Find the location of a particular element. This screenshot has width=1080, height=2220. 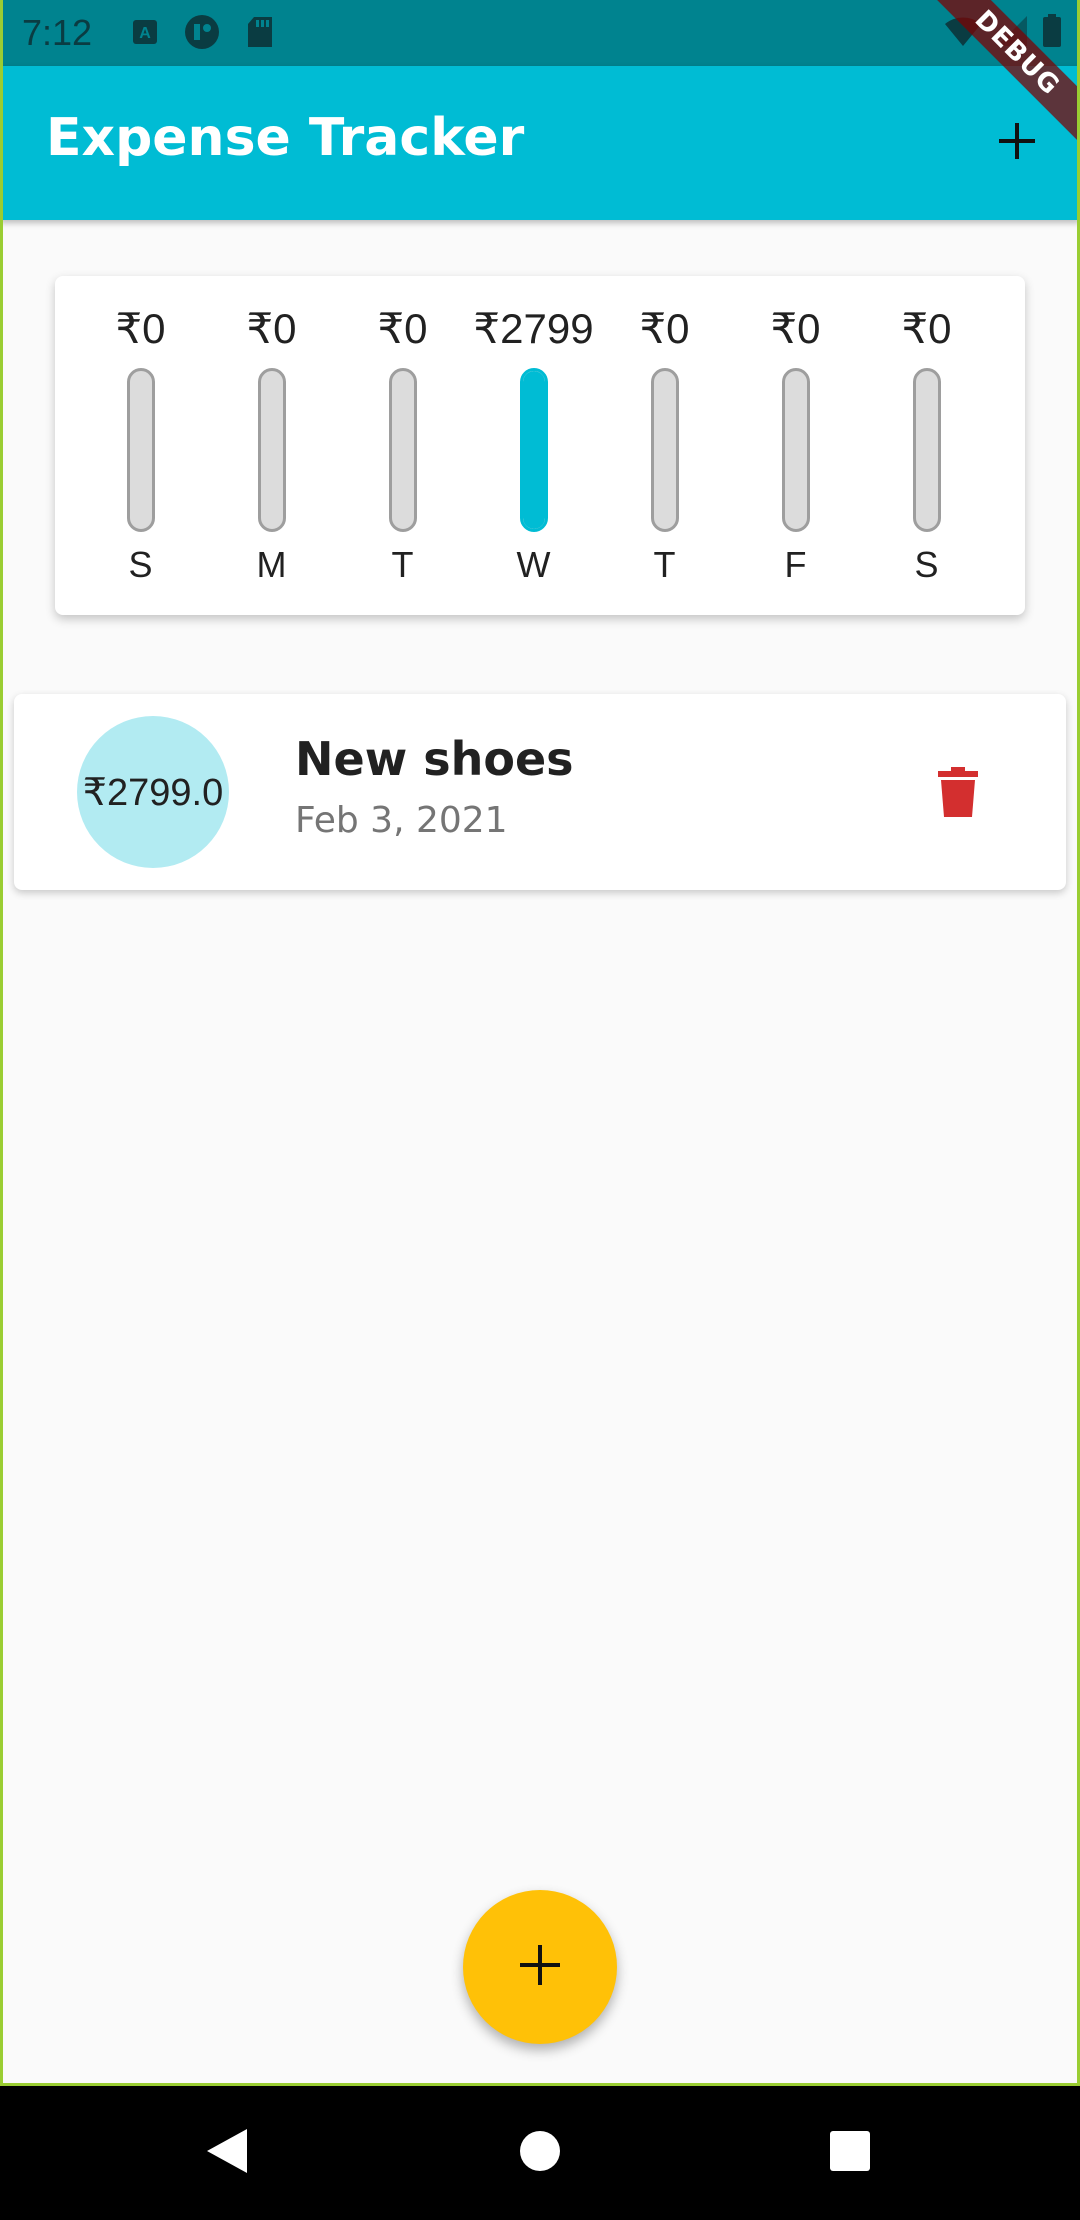

bar-amount: ₹2799 is located at coordinates (533, 328).